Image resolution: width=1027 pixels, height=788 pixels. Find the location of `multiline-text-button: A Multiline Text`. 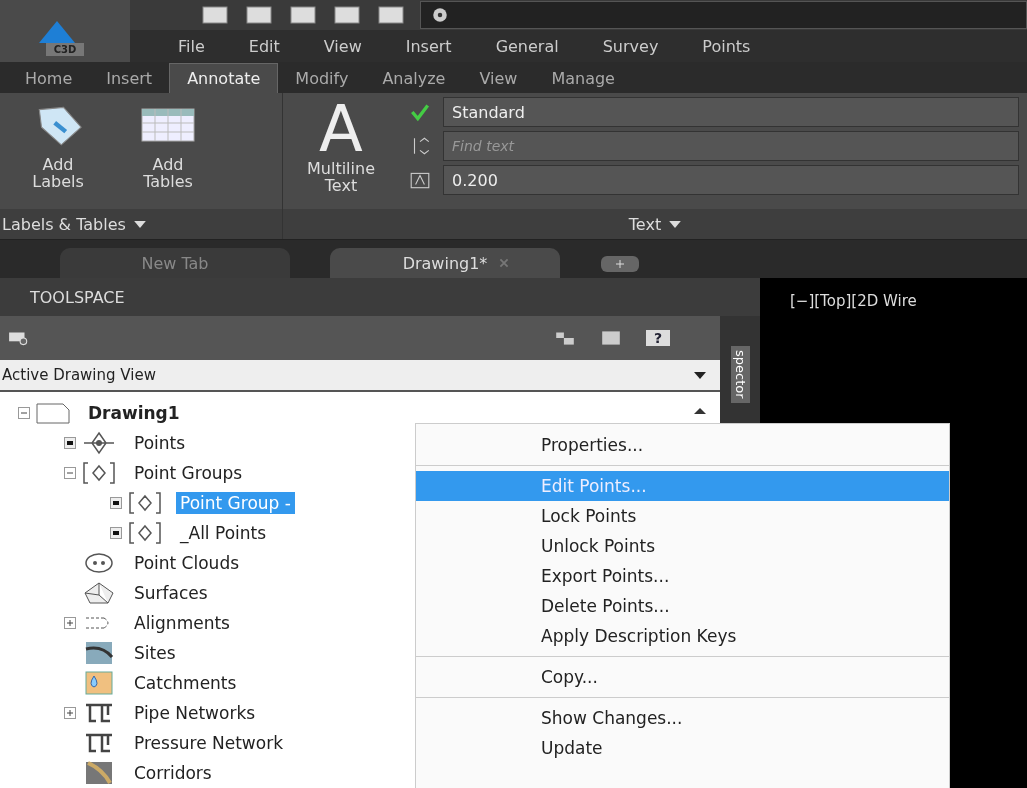

multiline-text-button: A Multiline Text is located at coordinates (341, 153).